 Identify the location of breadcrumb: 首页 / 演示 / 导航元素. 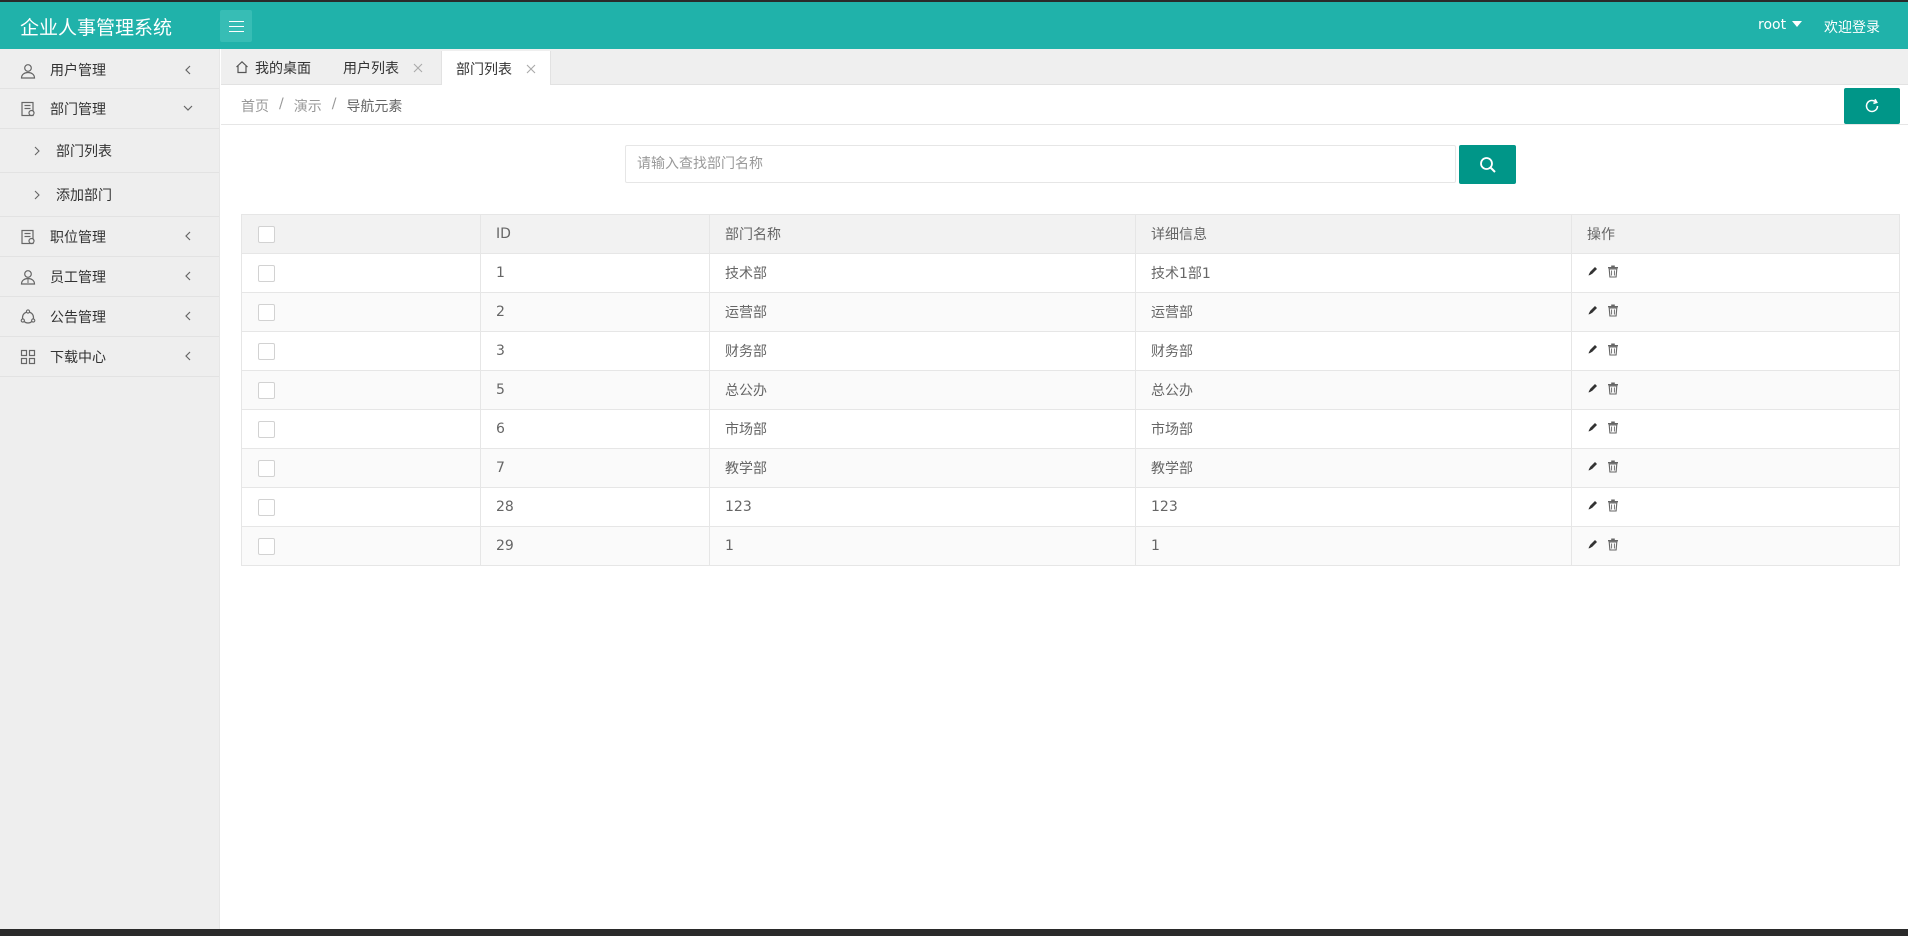
(321, 106).